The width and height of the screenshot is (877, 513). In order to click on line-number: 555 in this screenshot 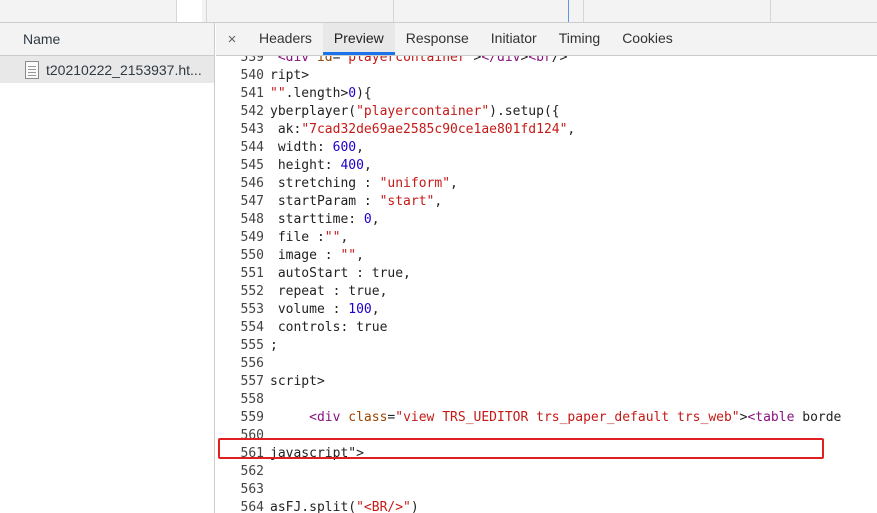, I will do `click(252, 345)`.